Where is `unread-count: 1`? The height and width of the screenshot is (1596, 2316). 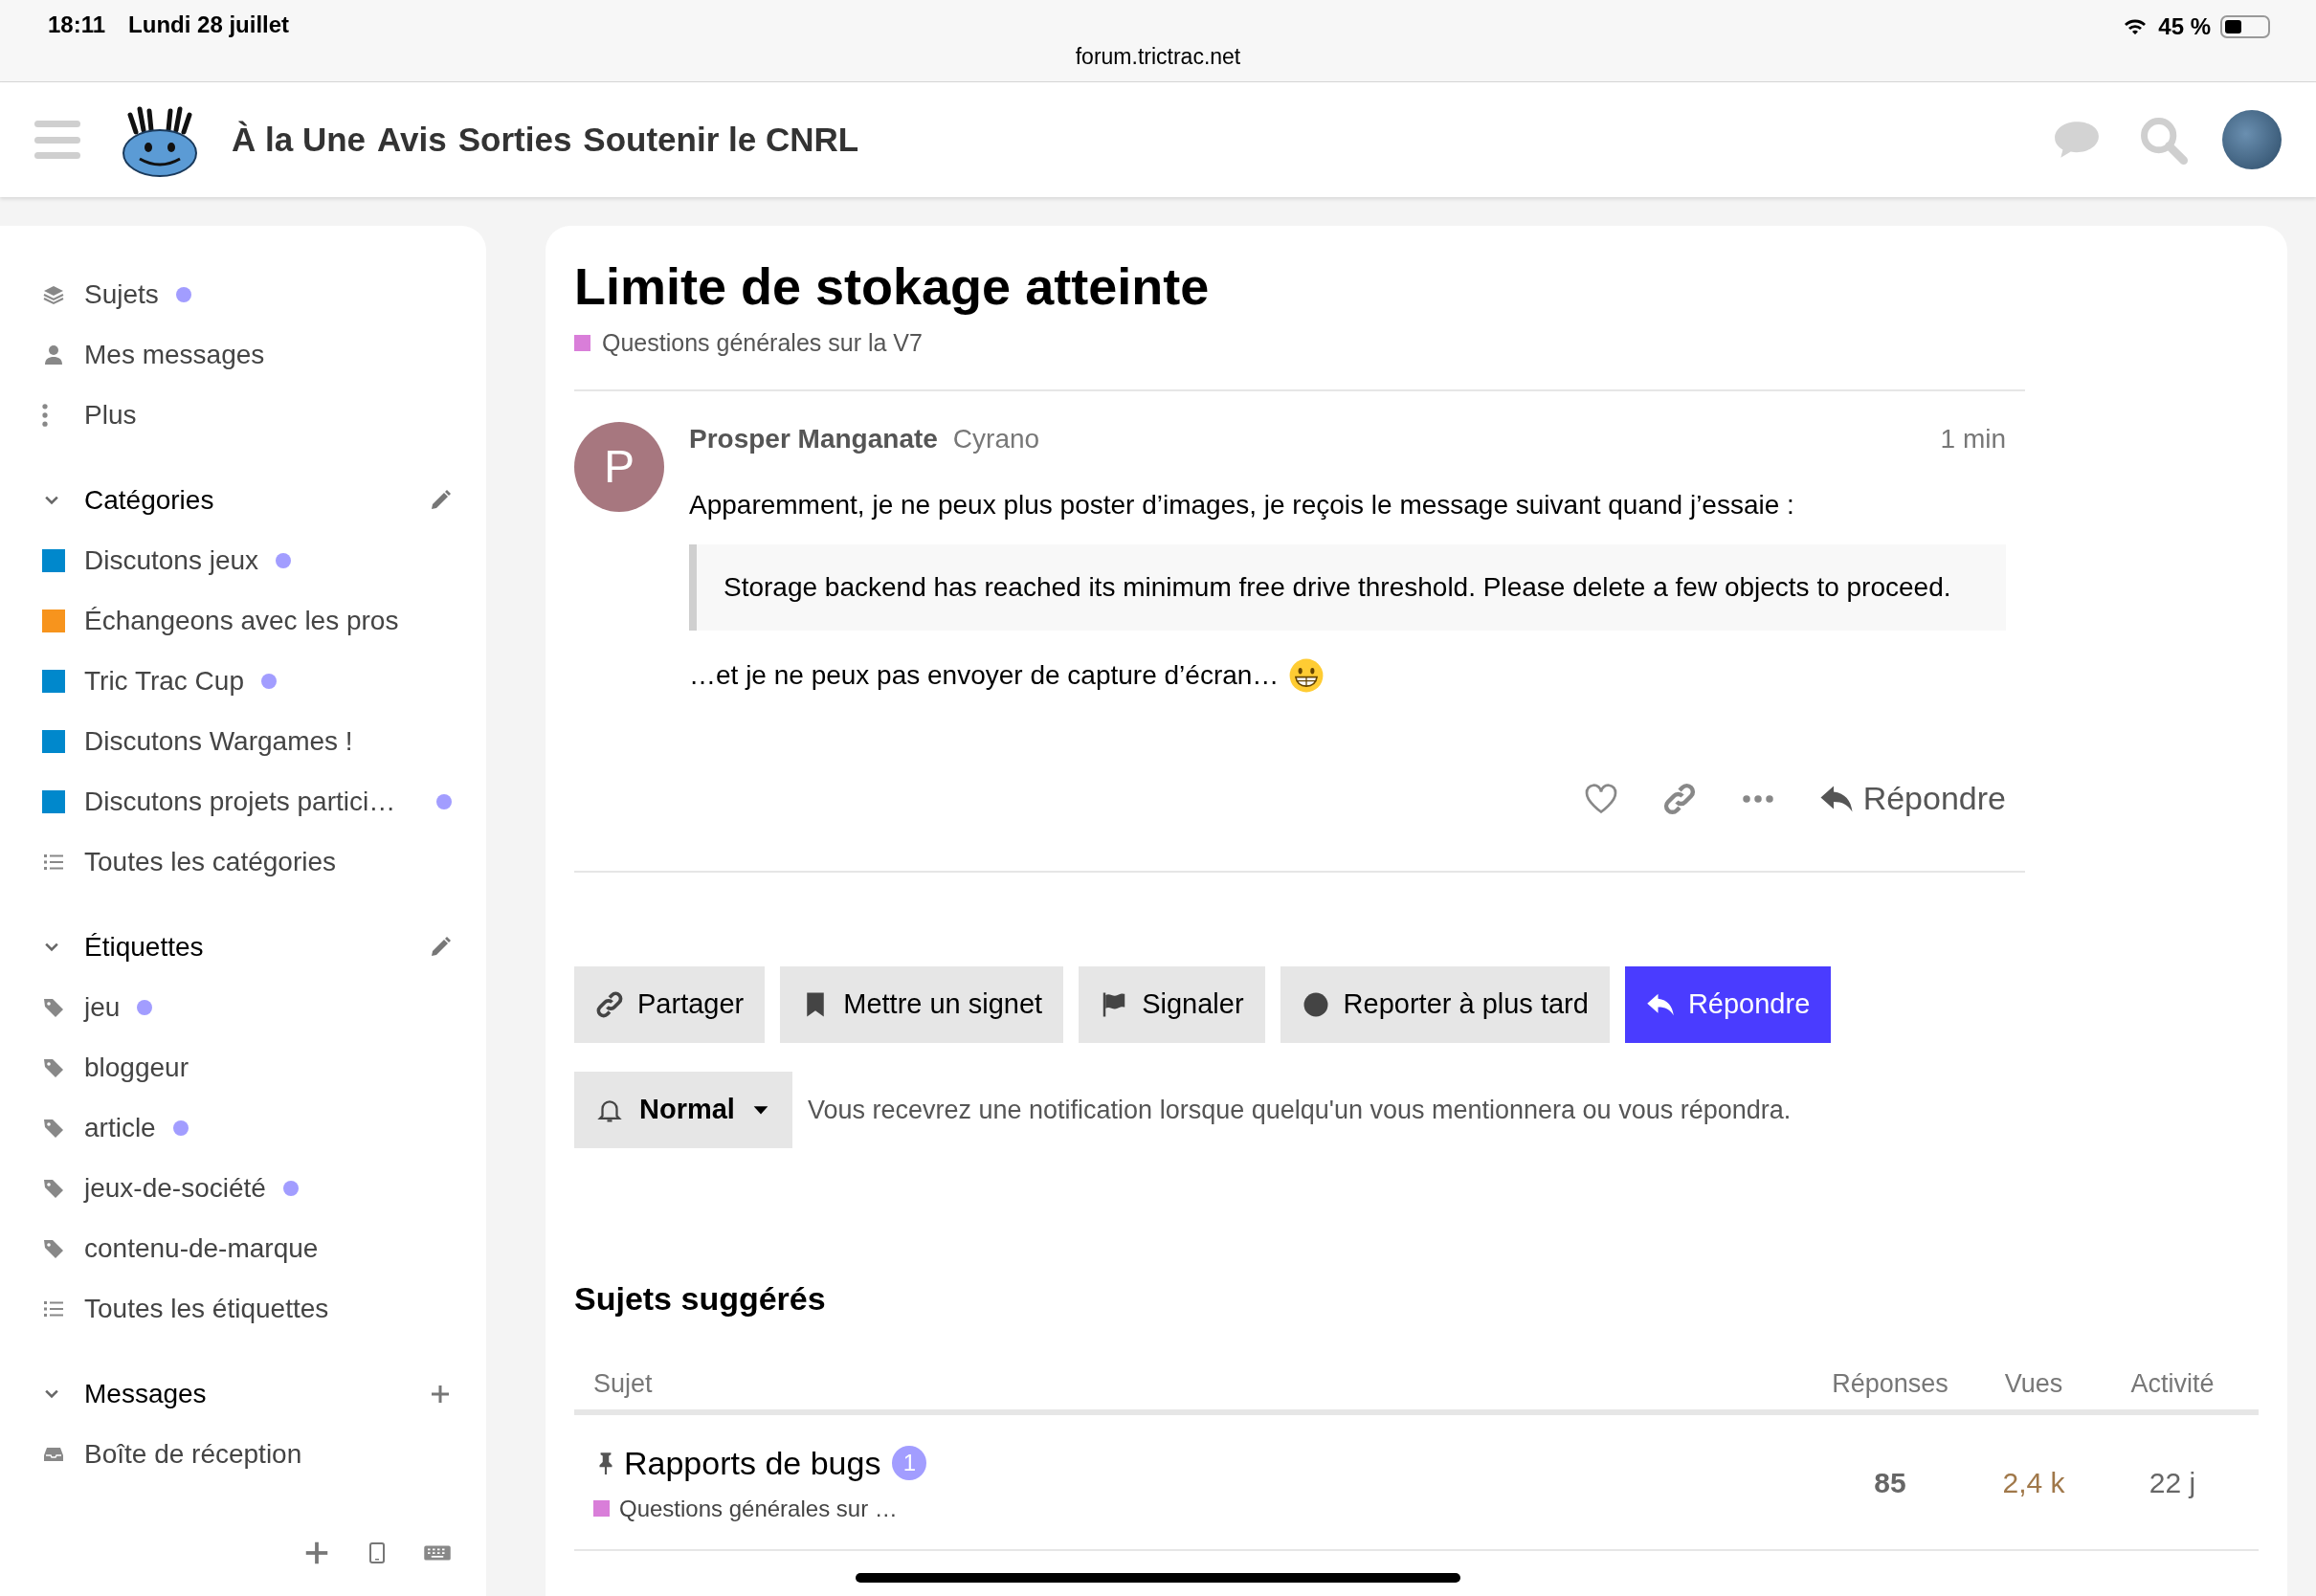 unread-count: 1 is located at coordinates (909, 1463).